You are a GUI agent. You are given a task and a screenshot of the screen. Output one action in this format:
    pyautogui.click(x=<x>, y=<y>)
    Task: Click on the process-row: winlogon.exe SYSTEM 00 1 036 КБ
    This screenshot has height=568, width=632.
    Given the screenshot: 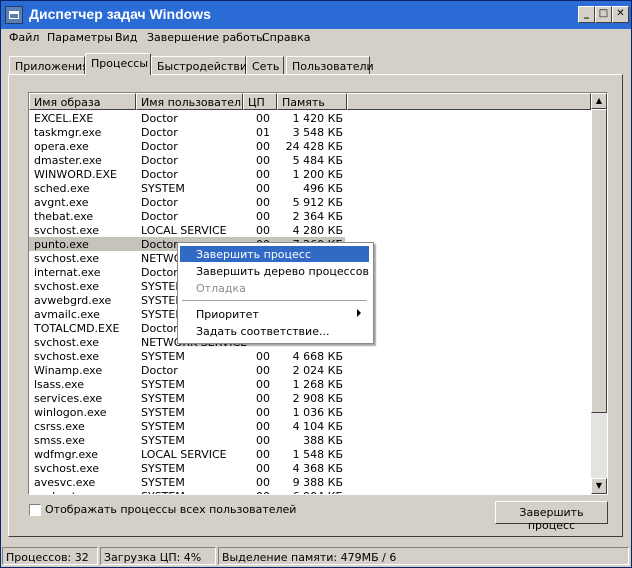 What is the action you would take?
    pyautogui.click(x=187, y=412)
    